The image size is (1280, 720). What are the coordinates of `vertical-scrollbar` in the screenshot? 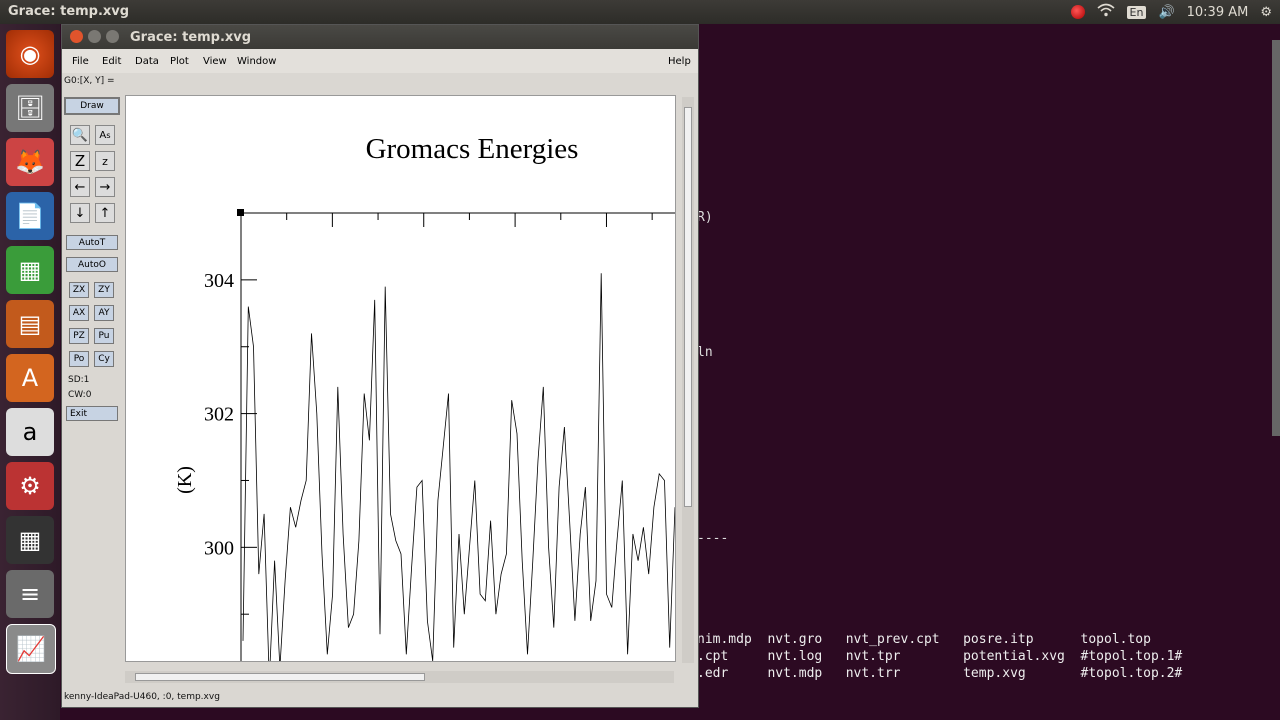 It's located at (688, 380).